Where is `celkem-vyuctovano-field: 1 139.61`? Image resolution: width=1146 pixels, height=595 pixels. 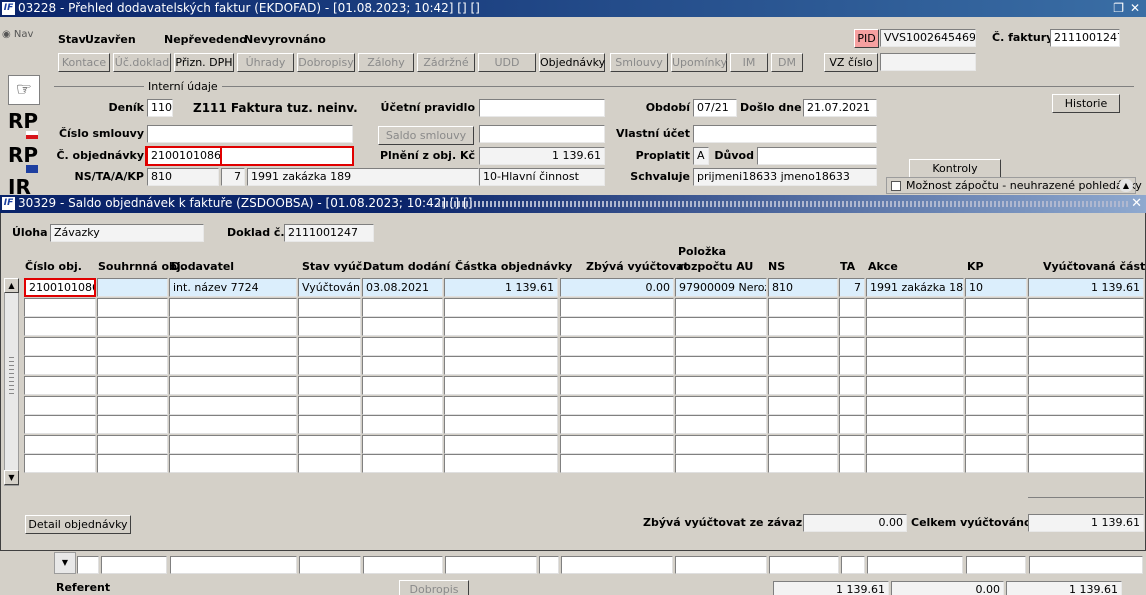 celkem-vyuctovano-field: 1 139.61 is located at coordinates (1086, 523).